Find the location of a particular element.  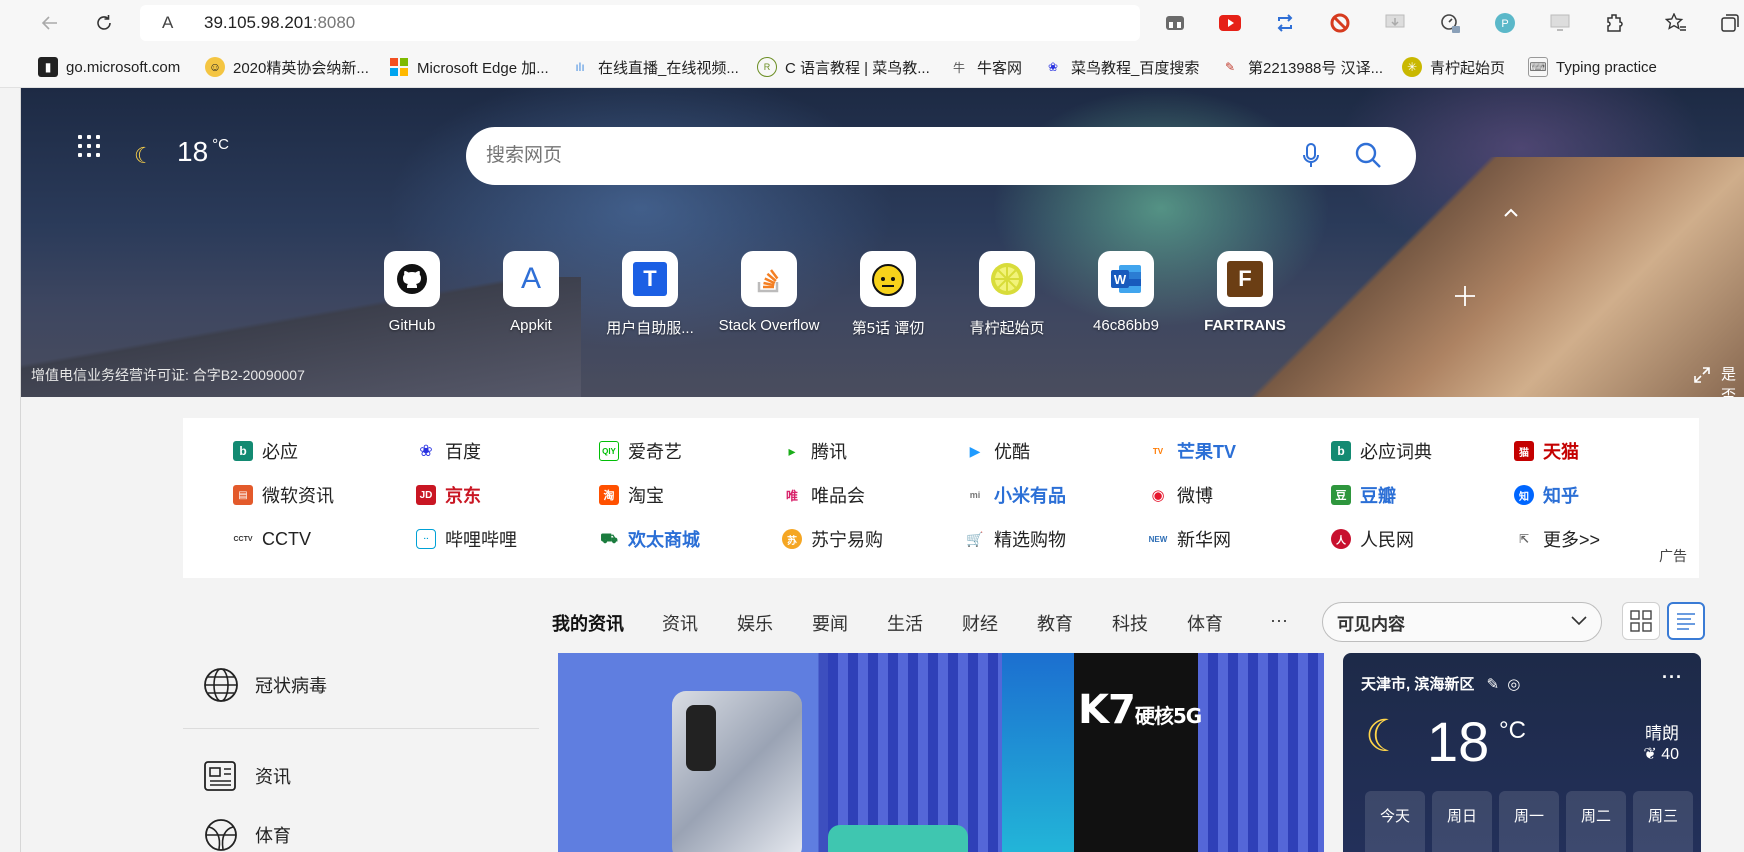

forecast-day: 周三 is located at coordinates (1663, 821).